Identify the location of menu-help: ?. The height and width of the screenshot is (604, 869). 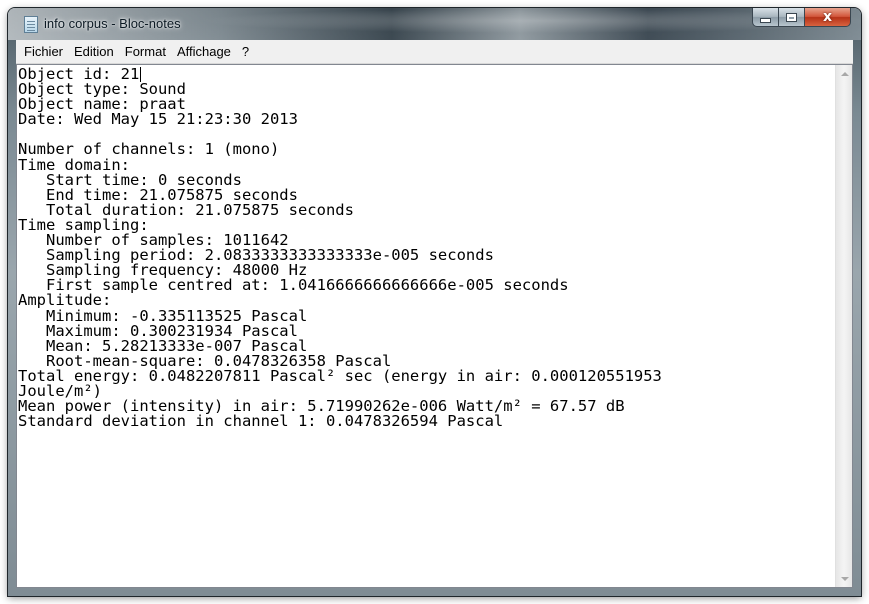
(245, 51).